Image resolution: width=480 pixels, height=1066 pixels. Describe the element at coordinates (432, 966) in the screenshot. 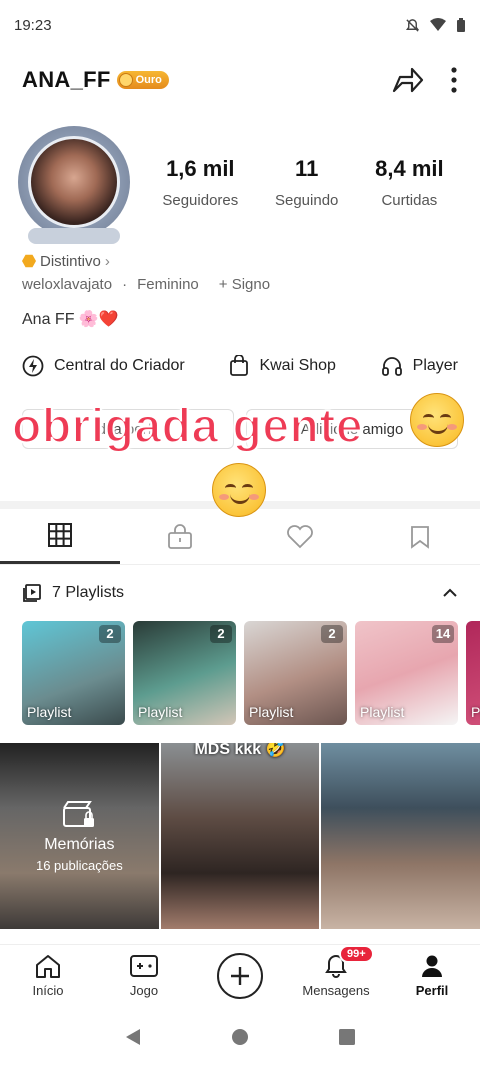

I see `person-icon` at that location.